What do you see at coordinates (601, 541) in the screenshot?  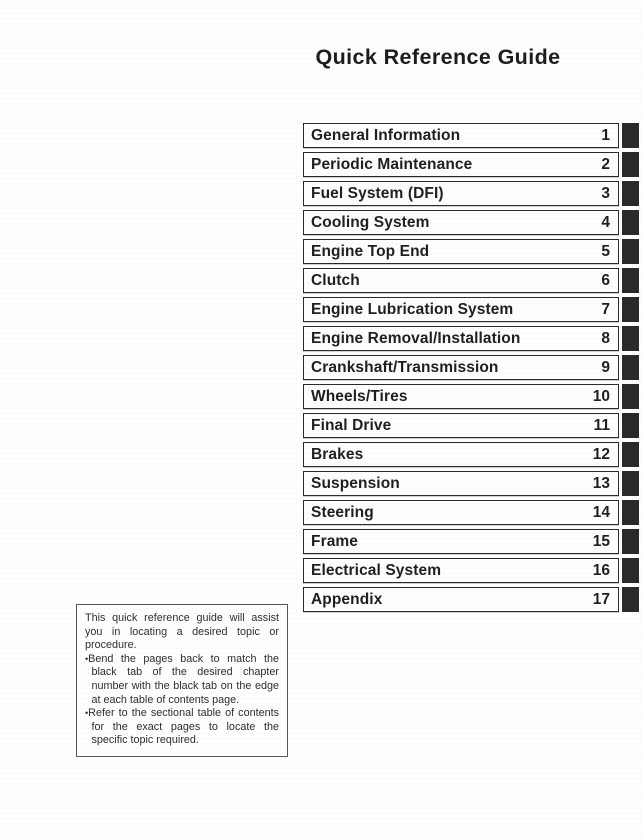 I see `chapter-number: 15` at bounding box center [601, 541].